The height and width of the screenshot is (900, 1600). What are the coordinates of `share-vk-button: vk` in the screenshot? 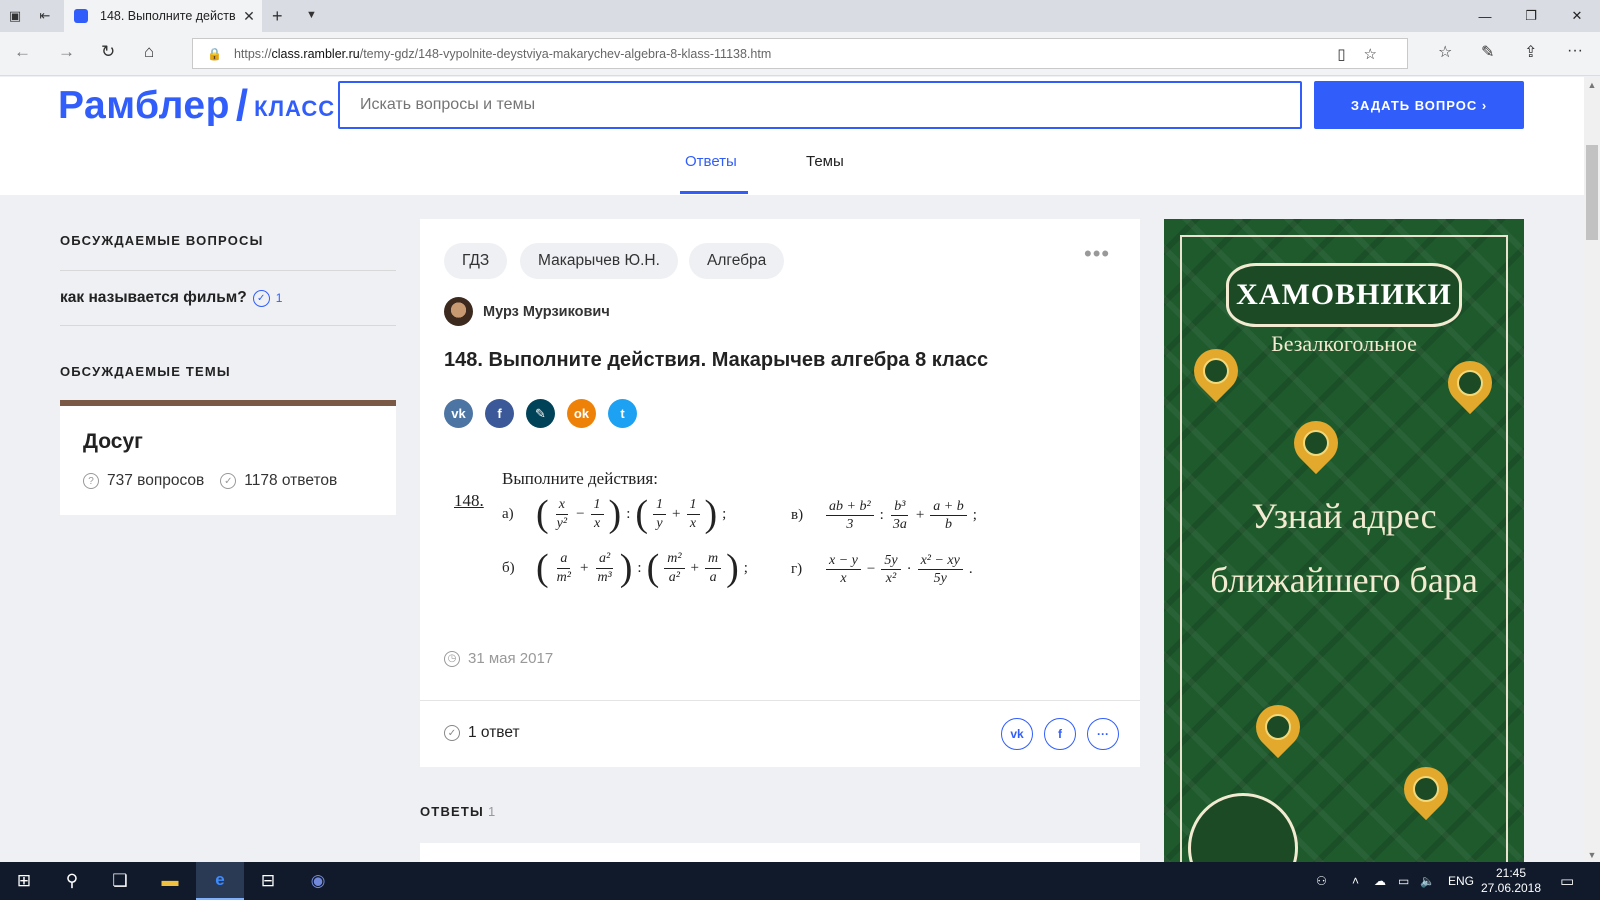 It's located at (1017, 734).